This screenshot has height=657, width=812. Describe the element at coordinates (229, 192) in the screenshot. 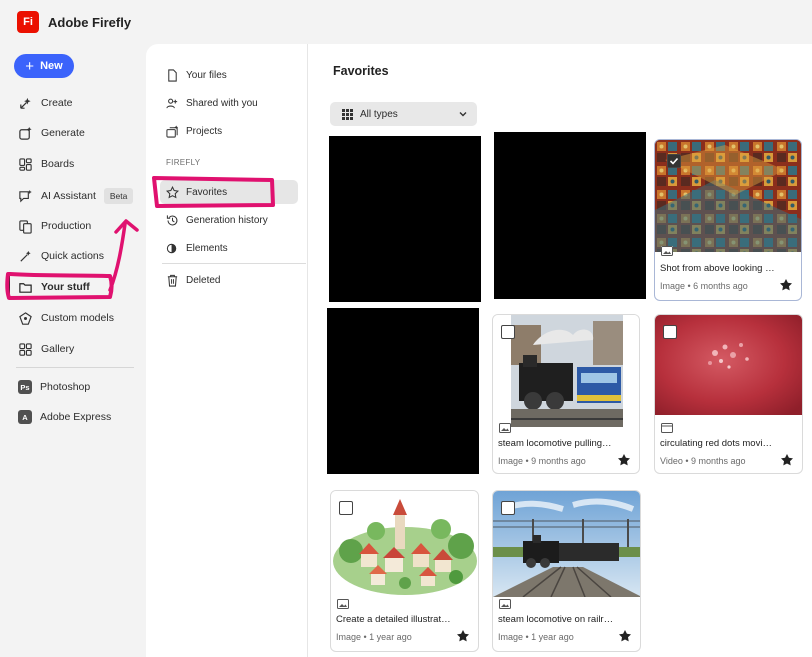

I see `subnav-item-favorites: Favorites` at that location.